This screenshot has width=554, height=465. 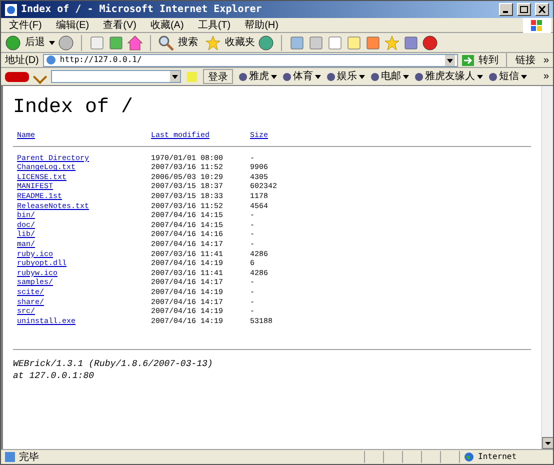 What do you see at coordinates (54, 376) in the screenshot?
I see `server-info: at 127.0.0.1:80` at bounding box center [54, 376].